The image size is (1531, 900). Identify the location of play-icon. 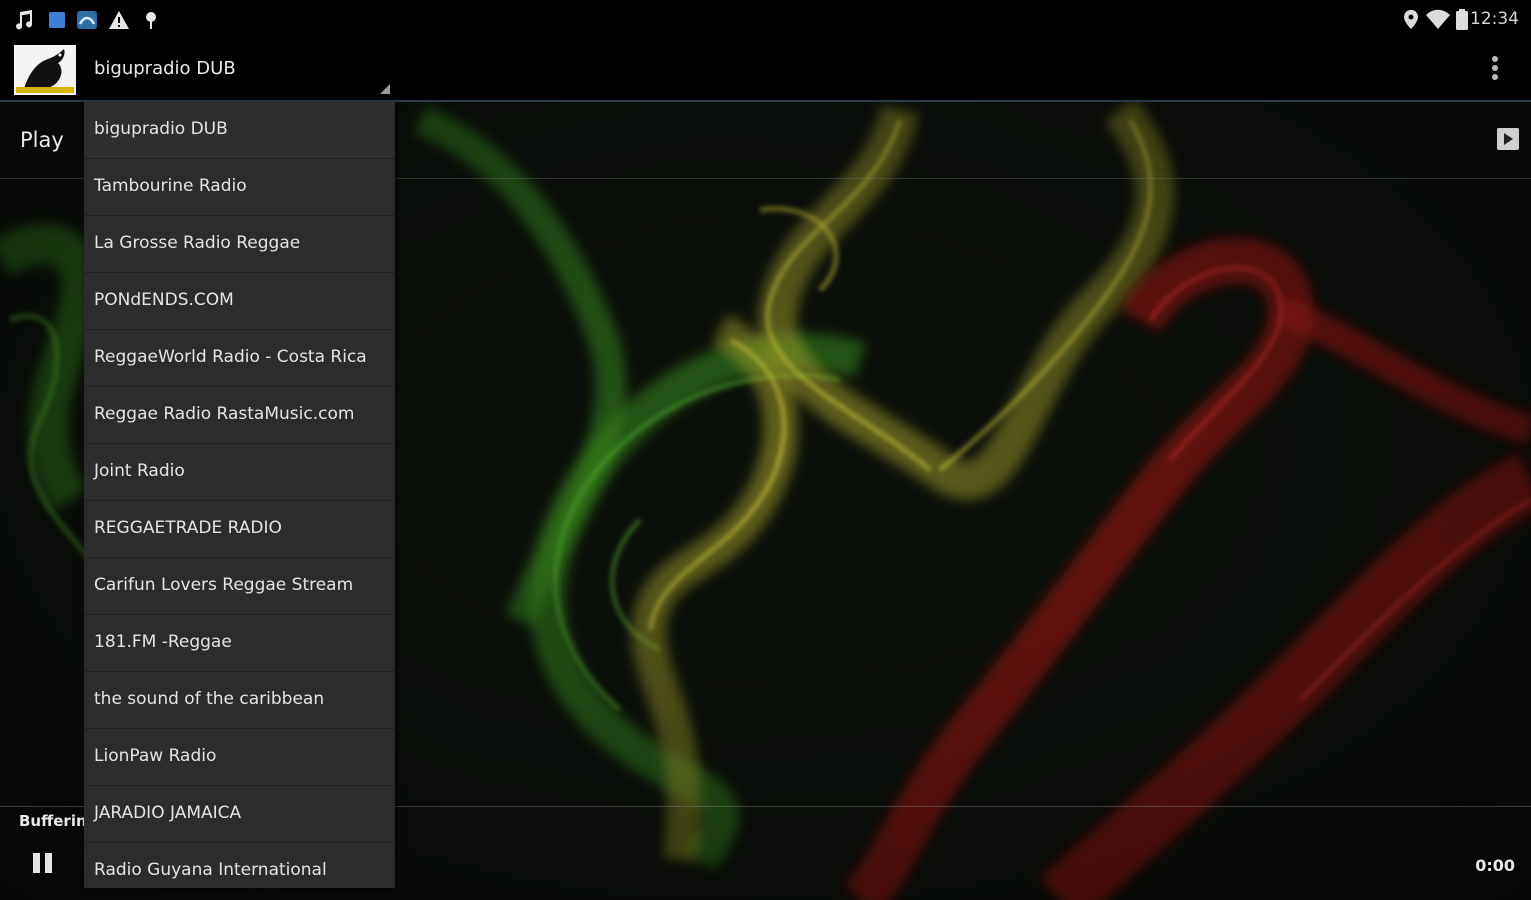
(1508, 139).